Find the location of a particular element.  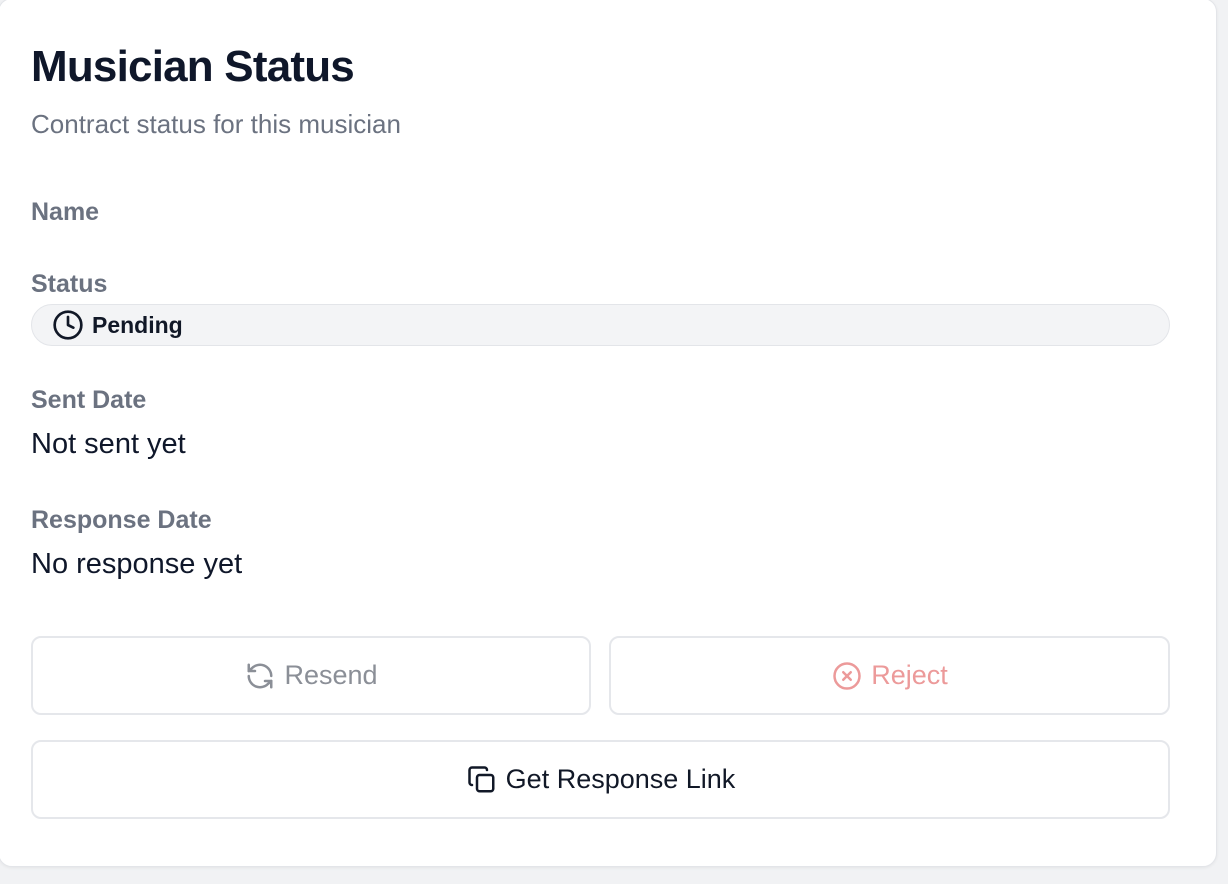

clock-icon is located at coordinates (68, 325).